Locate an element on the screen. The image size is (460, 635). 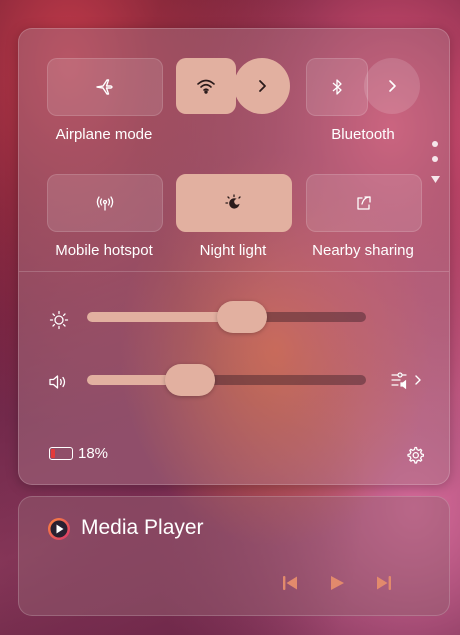
brightness-slider is located at coordinates (226, 317).